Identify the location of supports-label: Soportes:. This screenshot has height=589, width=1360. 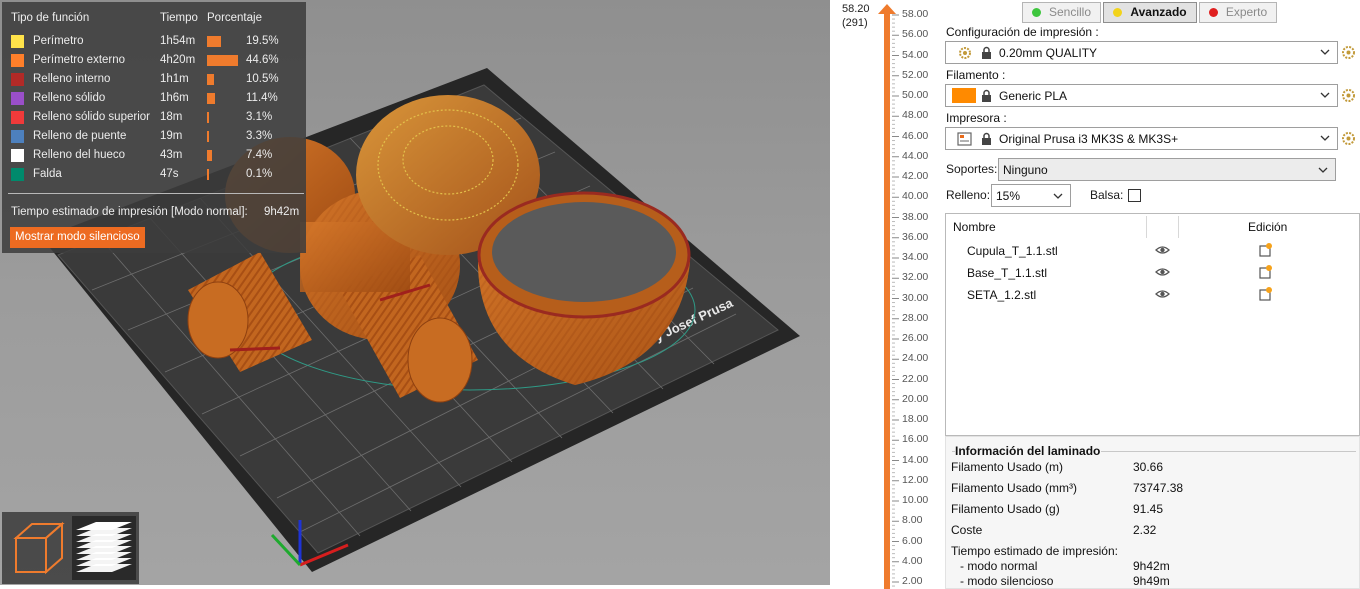
(972, 169).